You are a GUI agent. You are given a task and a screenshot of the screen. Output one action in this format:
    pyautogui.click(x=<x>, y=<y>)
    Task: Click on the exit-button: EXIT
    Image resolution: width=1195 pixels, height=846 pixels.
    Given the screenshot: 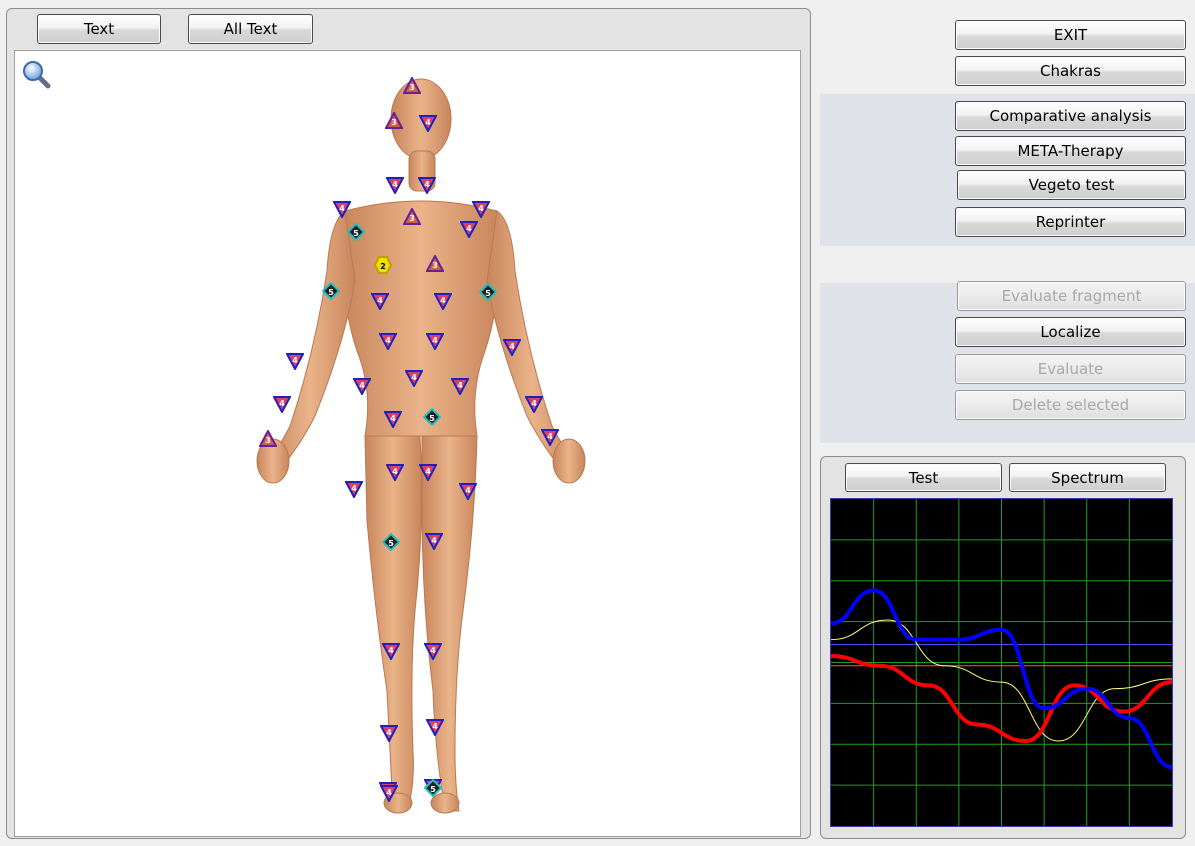 What is the action you would take?
    pyautogui.click(x=1070, y=35)
    